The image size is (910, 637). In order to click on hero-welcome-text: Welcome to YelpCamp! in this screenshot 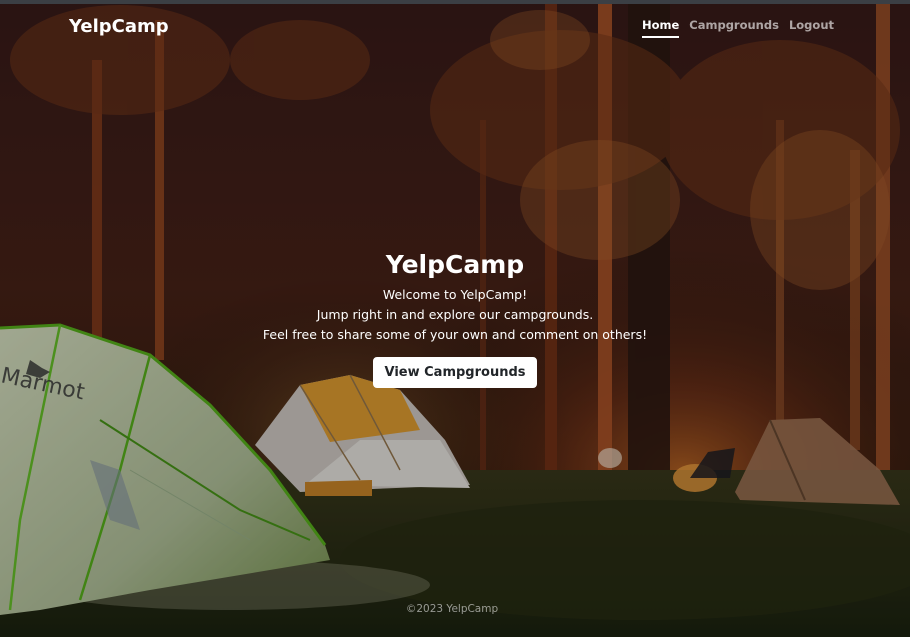, I will do `click(455, 294)`.